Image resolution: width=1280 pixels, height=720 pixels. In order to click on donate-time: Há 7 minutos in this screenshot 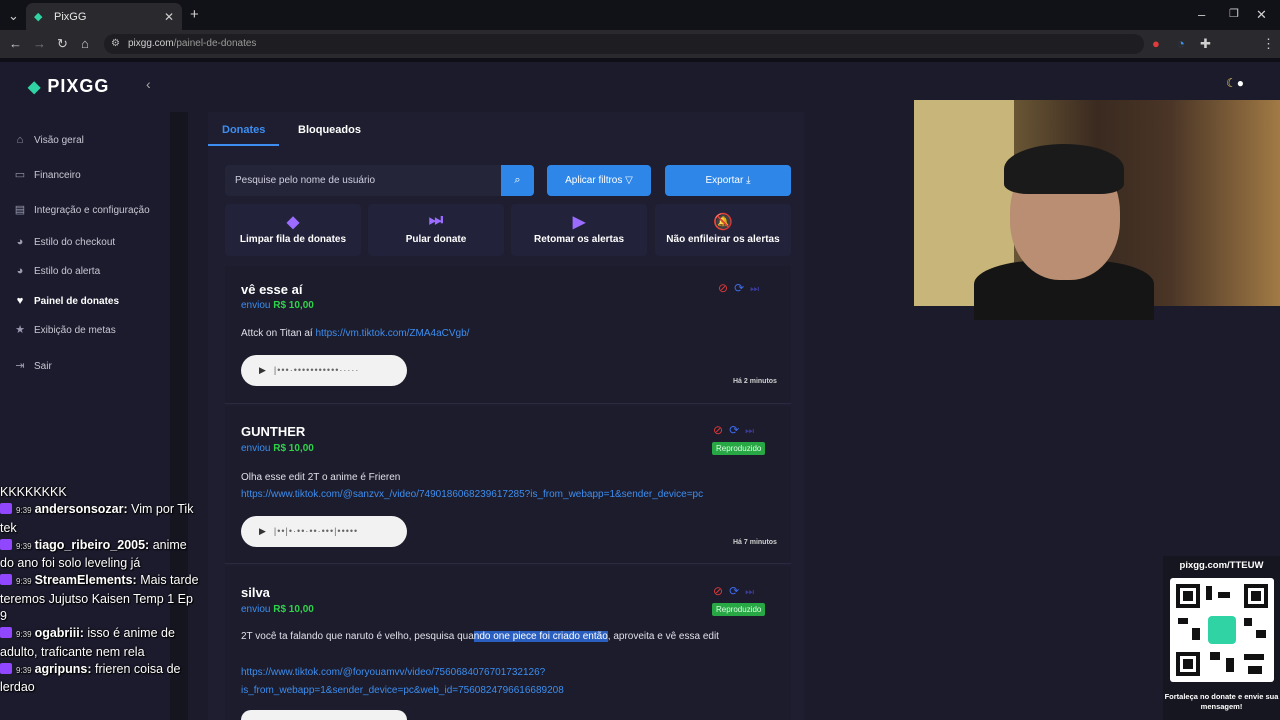, I will do `click(755, 542)`.